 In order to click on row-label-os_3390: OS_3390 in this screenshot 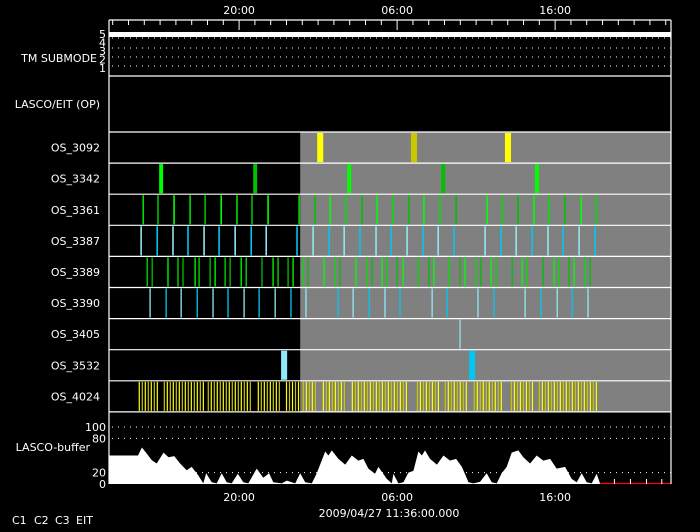, I will do `click(75, 303)`.